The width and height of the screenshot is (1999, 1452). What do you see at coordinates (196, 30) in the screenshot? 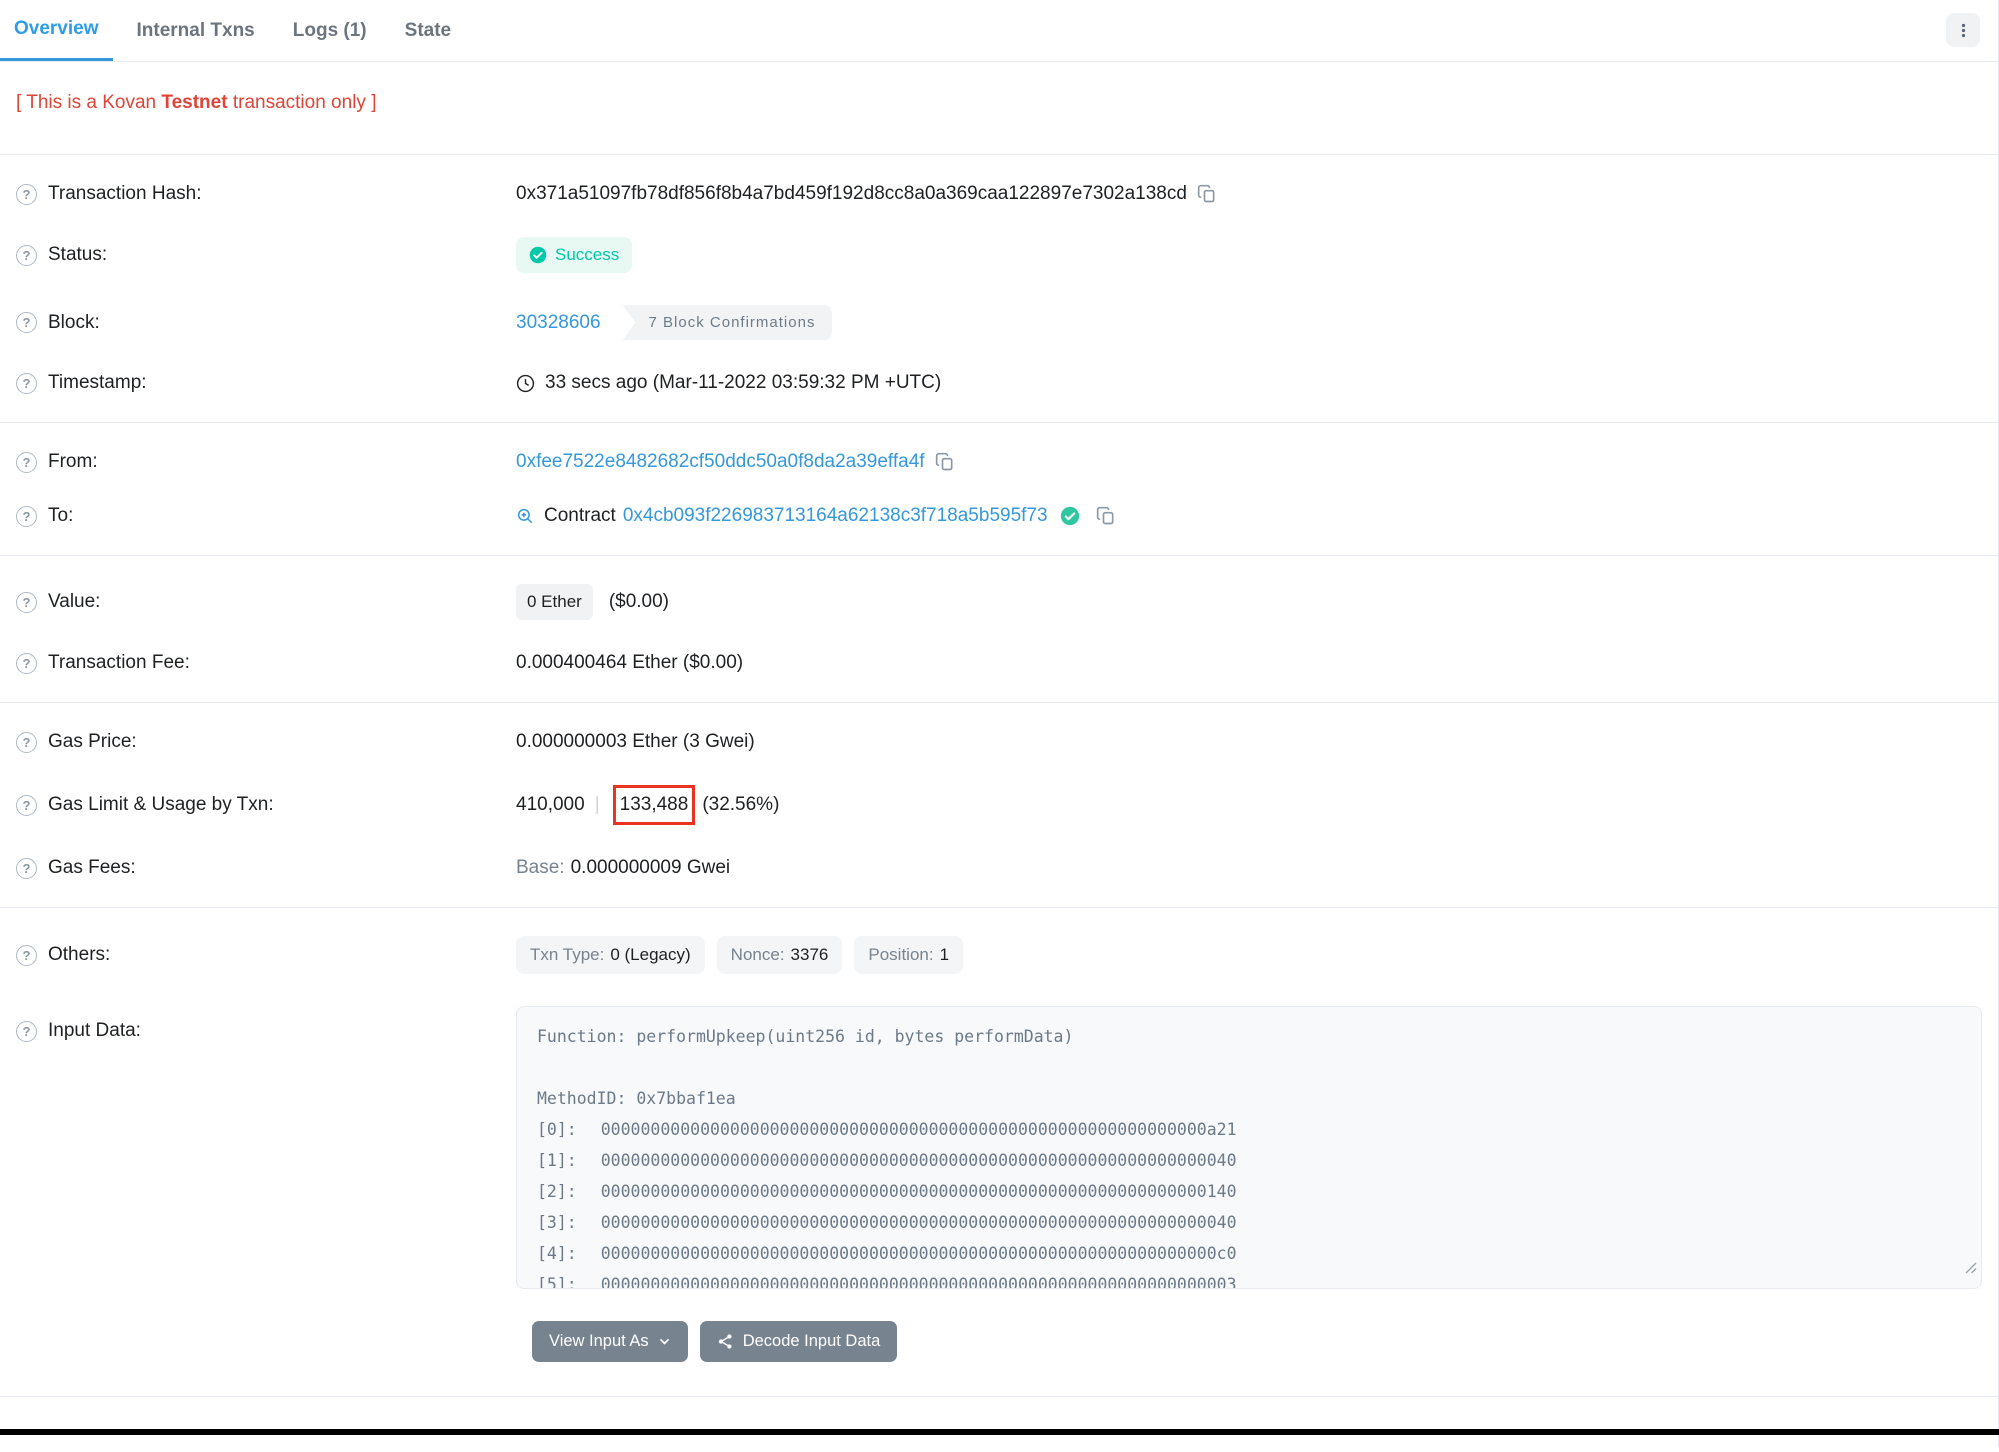
I see `tab-item: Internal Txns` at bounding box center [196, 30].